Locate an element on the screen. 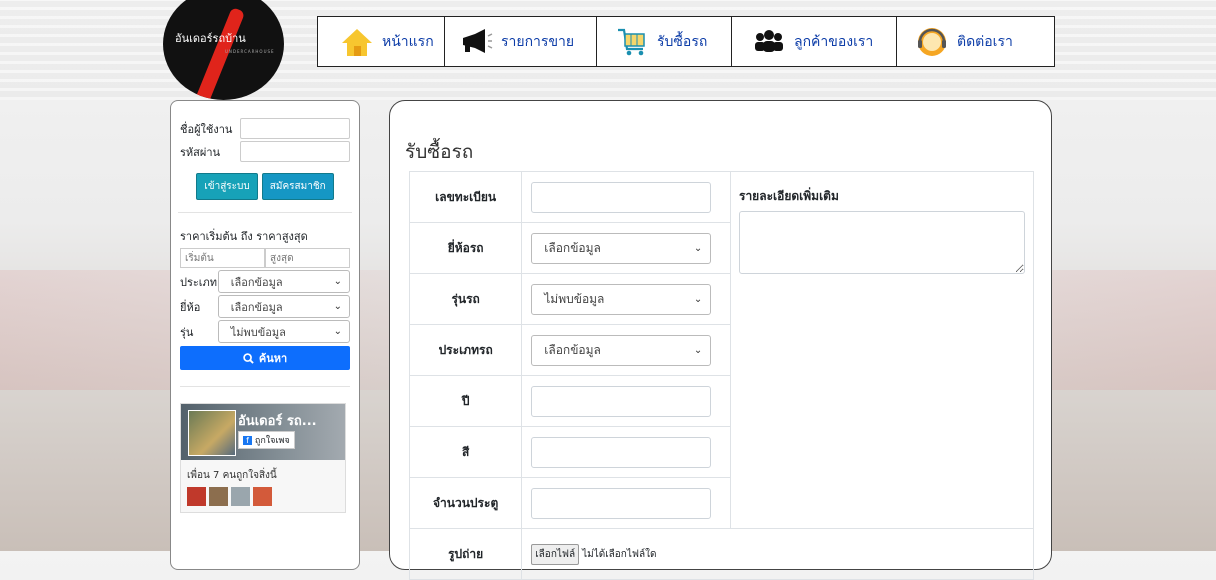 The image size is (1216, 580). nav-buy: รับซื้อรถ is located at coordinates (664, 41).